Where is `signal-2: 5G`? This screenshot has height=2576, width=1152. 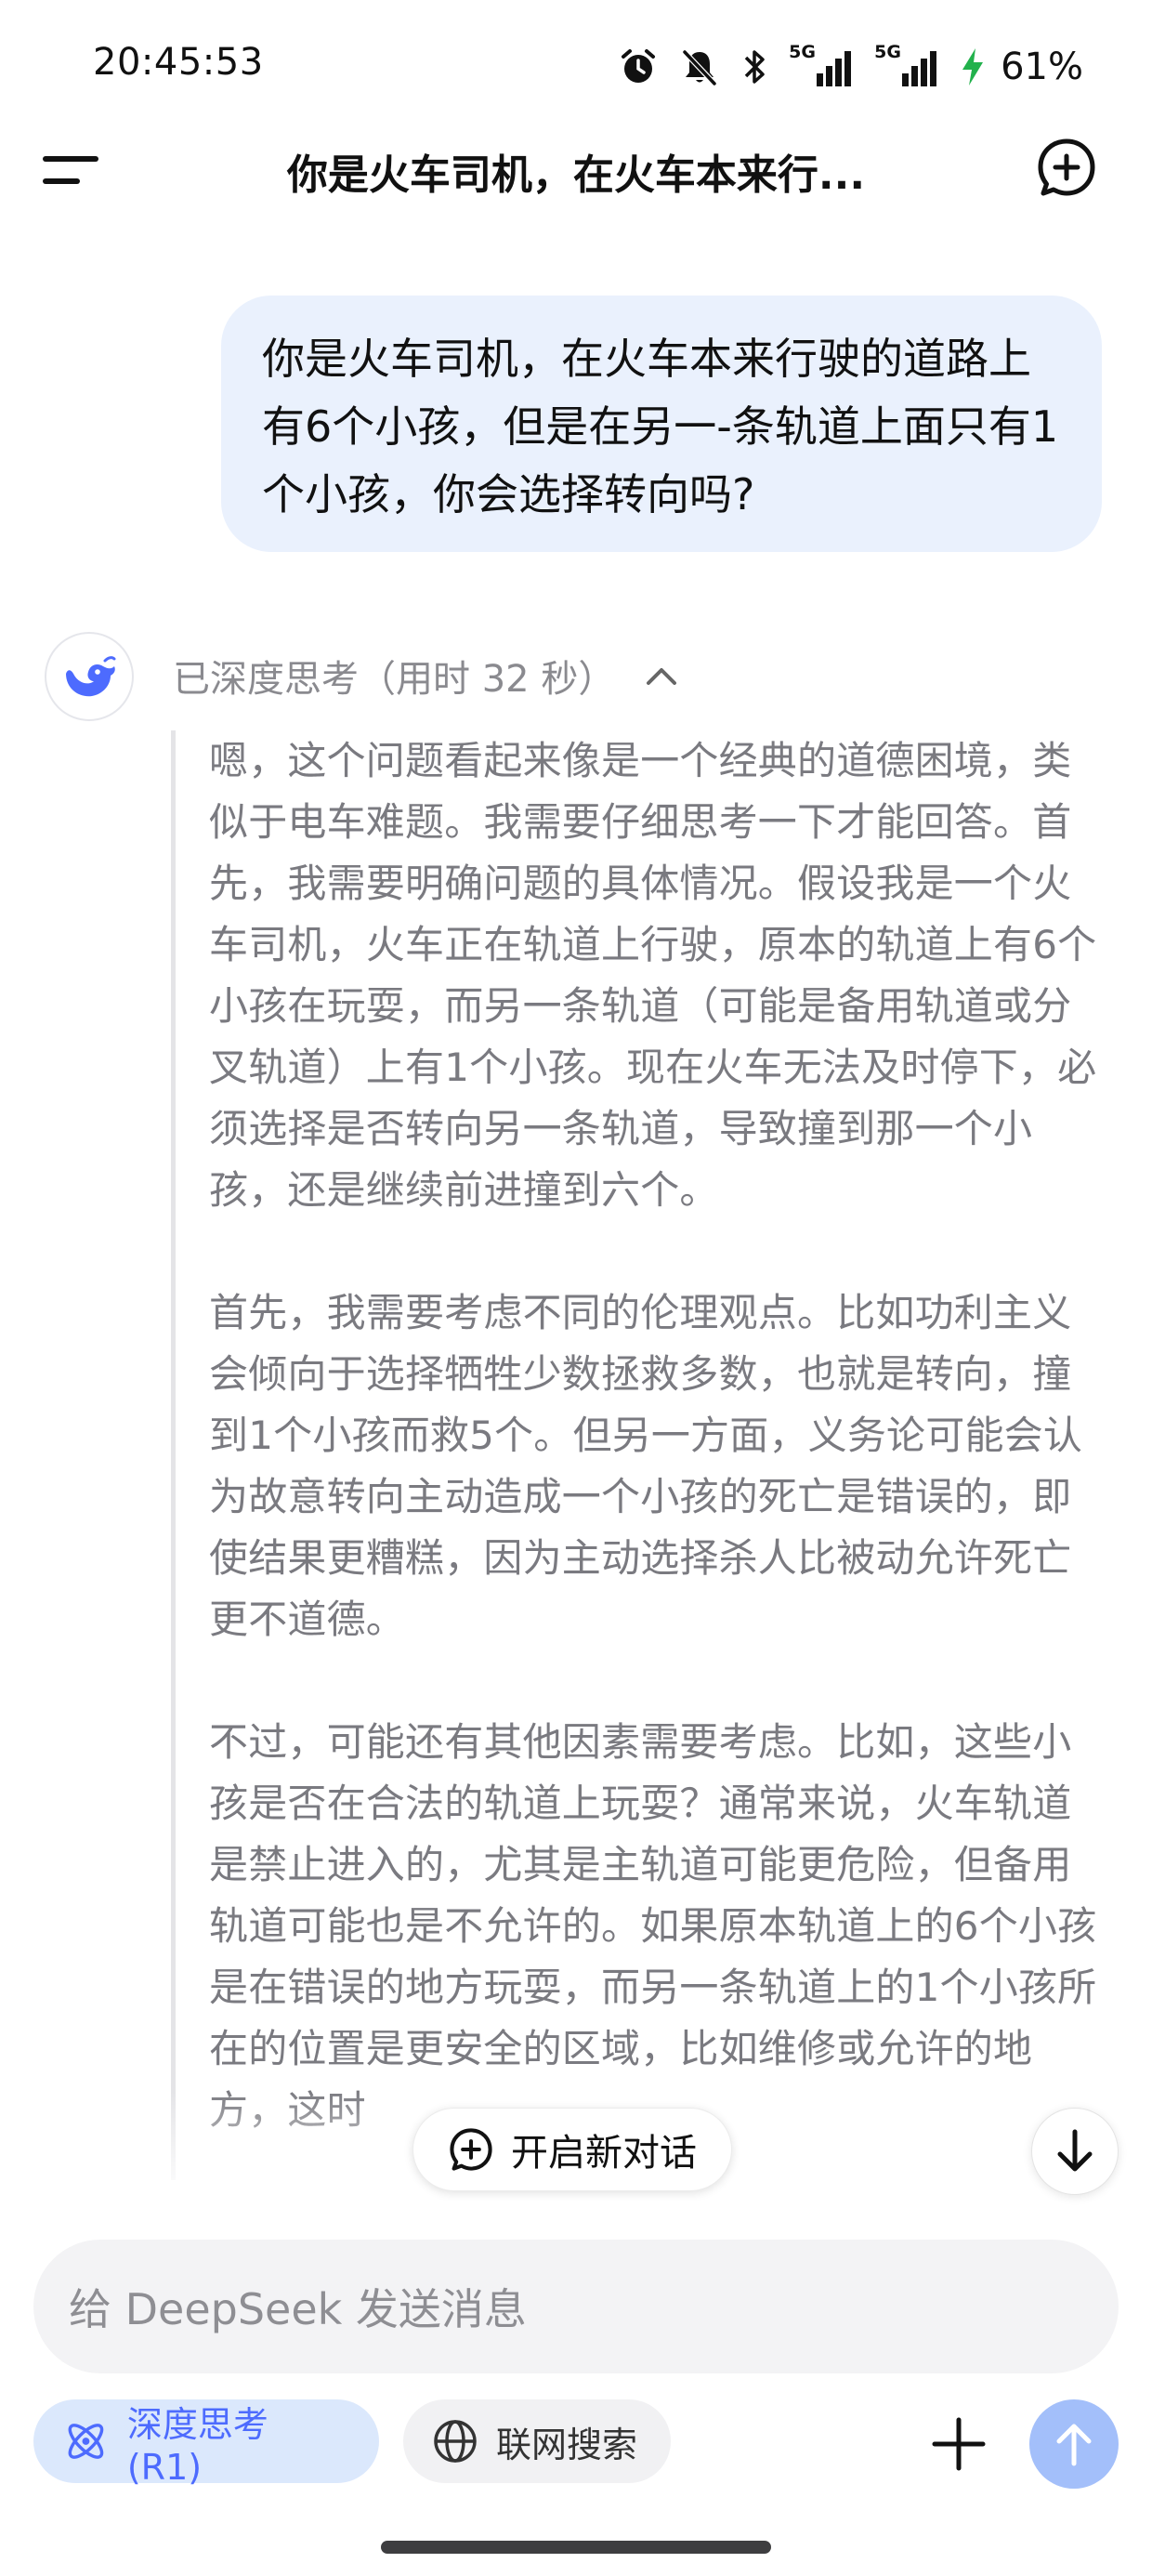
signal-2: 5G is located at coordinates (906, 65).